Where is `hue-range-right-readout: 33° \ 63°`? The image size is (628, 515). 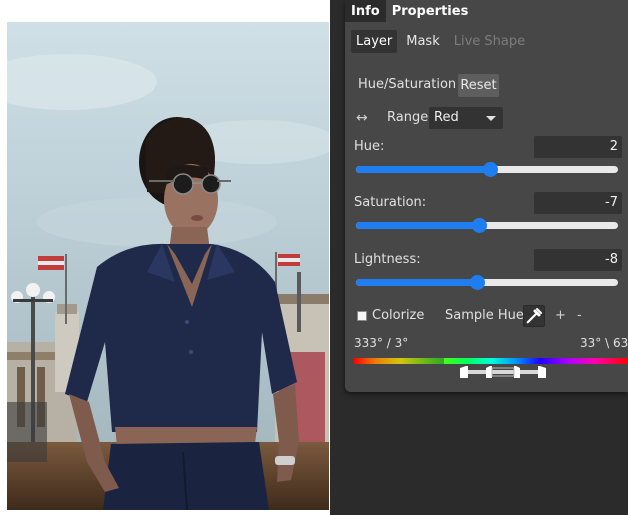 hue-range-right-readout: 33° \ 63° is located at coordinates (604, 343).